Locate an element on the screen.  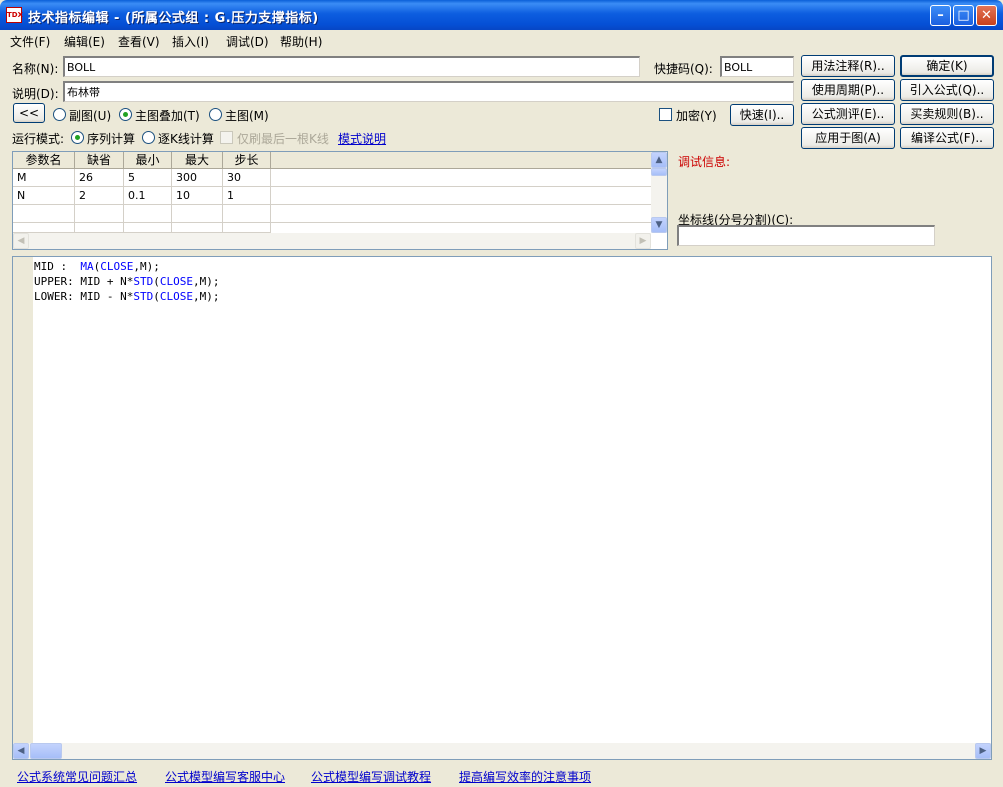
radio-mode-sequence is located at coordinates (77, 137).